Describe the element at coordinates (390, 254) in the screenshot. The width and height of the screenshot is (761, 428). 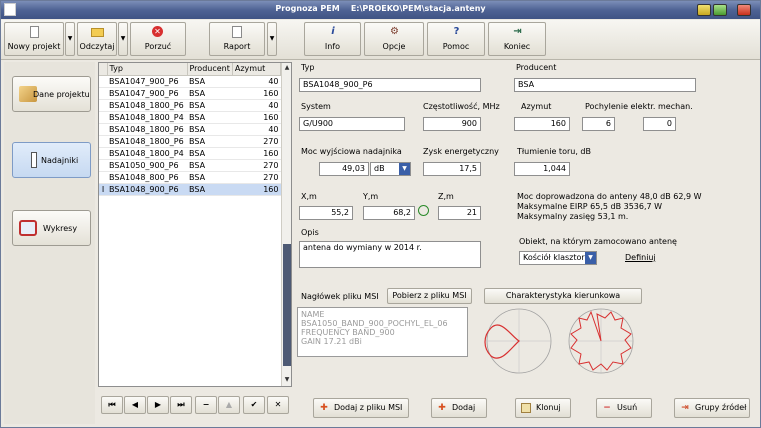
I see `description-field: antena do wymiany w 2014 r.` at that location.